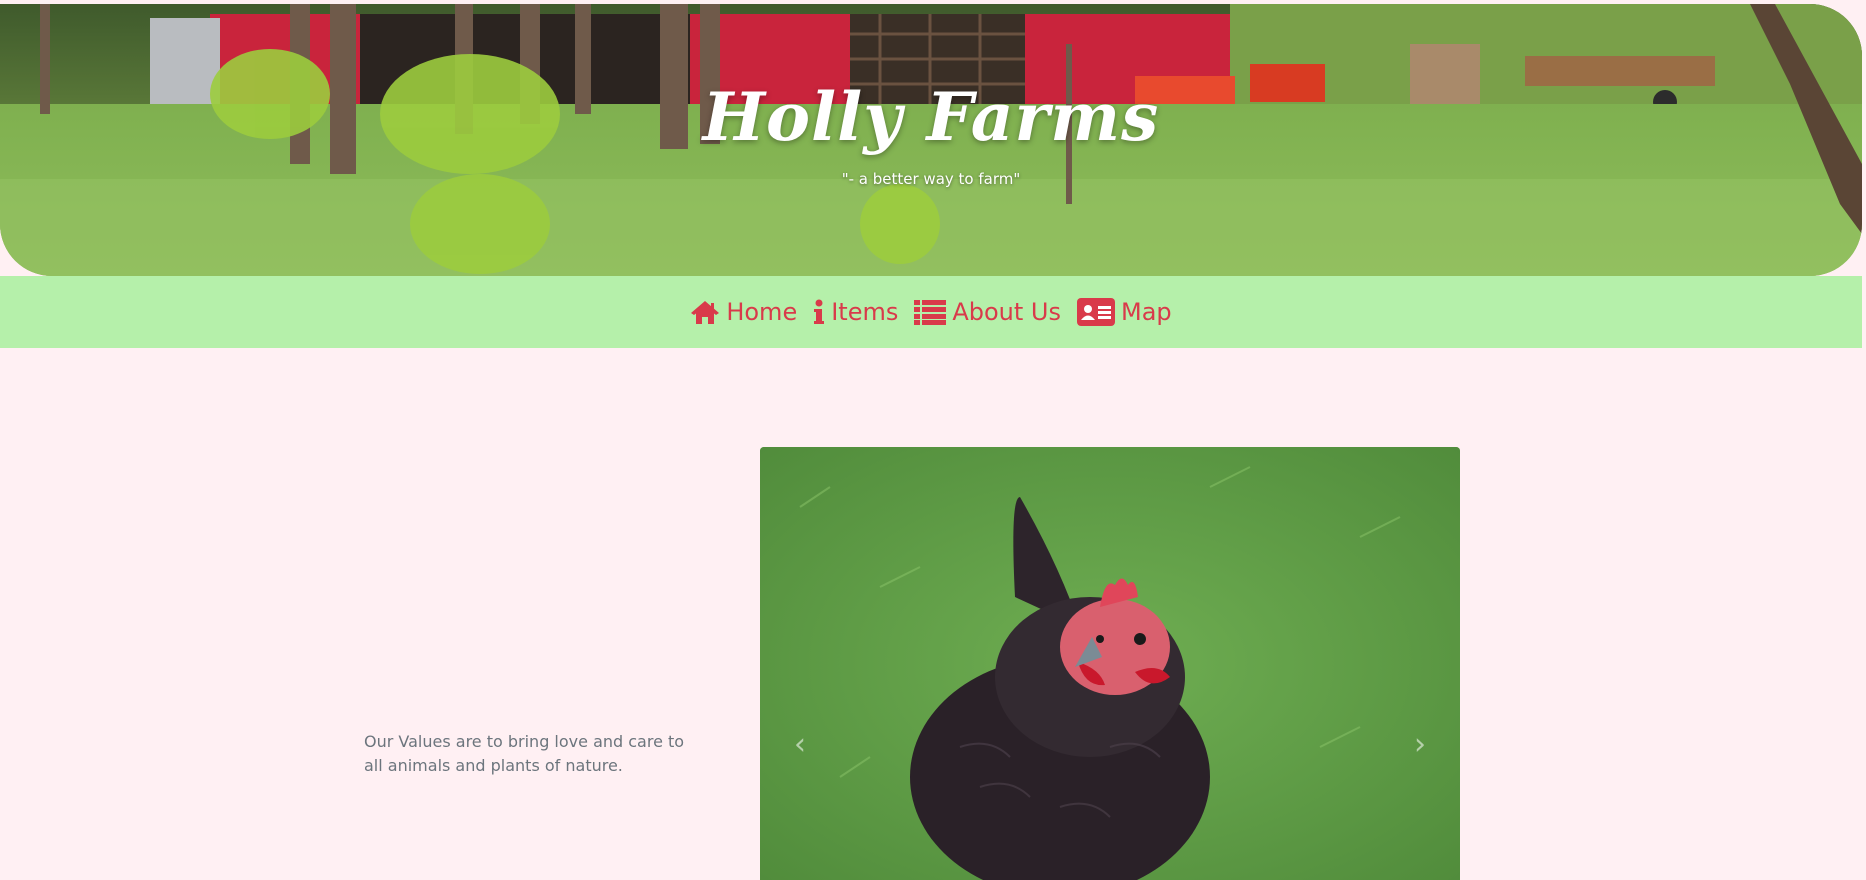  What do you see at coordinates (865, 312) in the screenshot?
I see `nav-item-items-label: Items` at bounding box center [865, 312].